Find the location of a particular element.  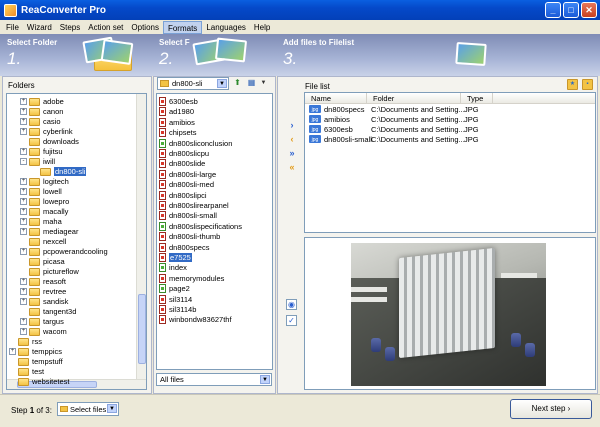

step-add-files: Add files to Filelist 3. is located at coordinates (438, 55).